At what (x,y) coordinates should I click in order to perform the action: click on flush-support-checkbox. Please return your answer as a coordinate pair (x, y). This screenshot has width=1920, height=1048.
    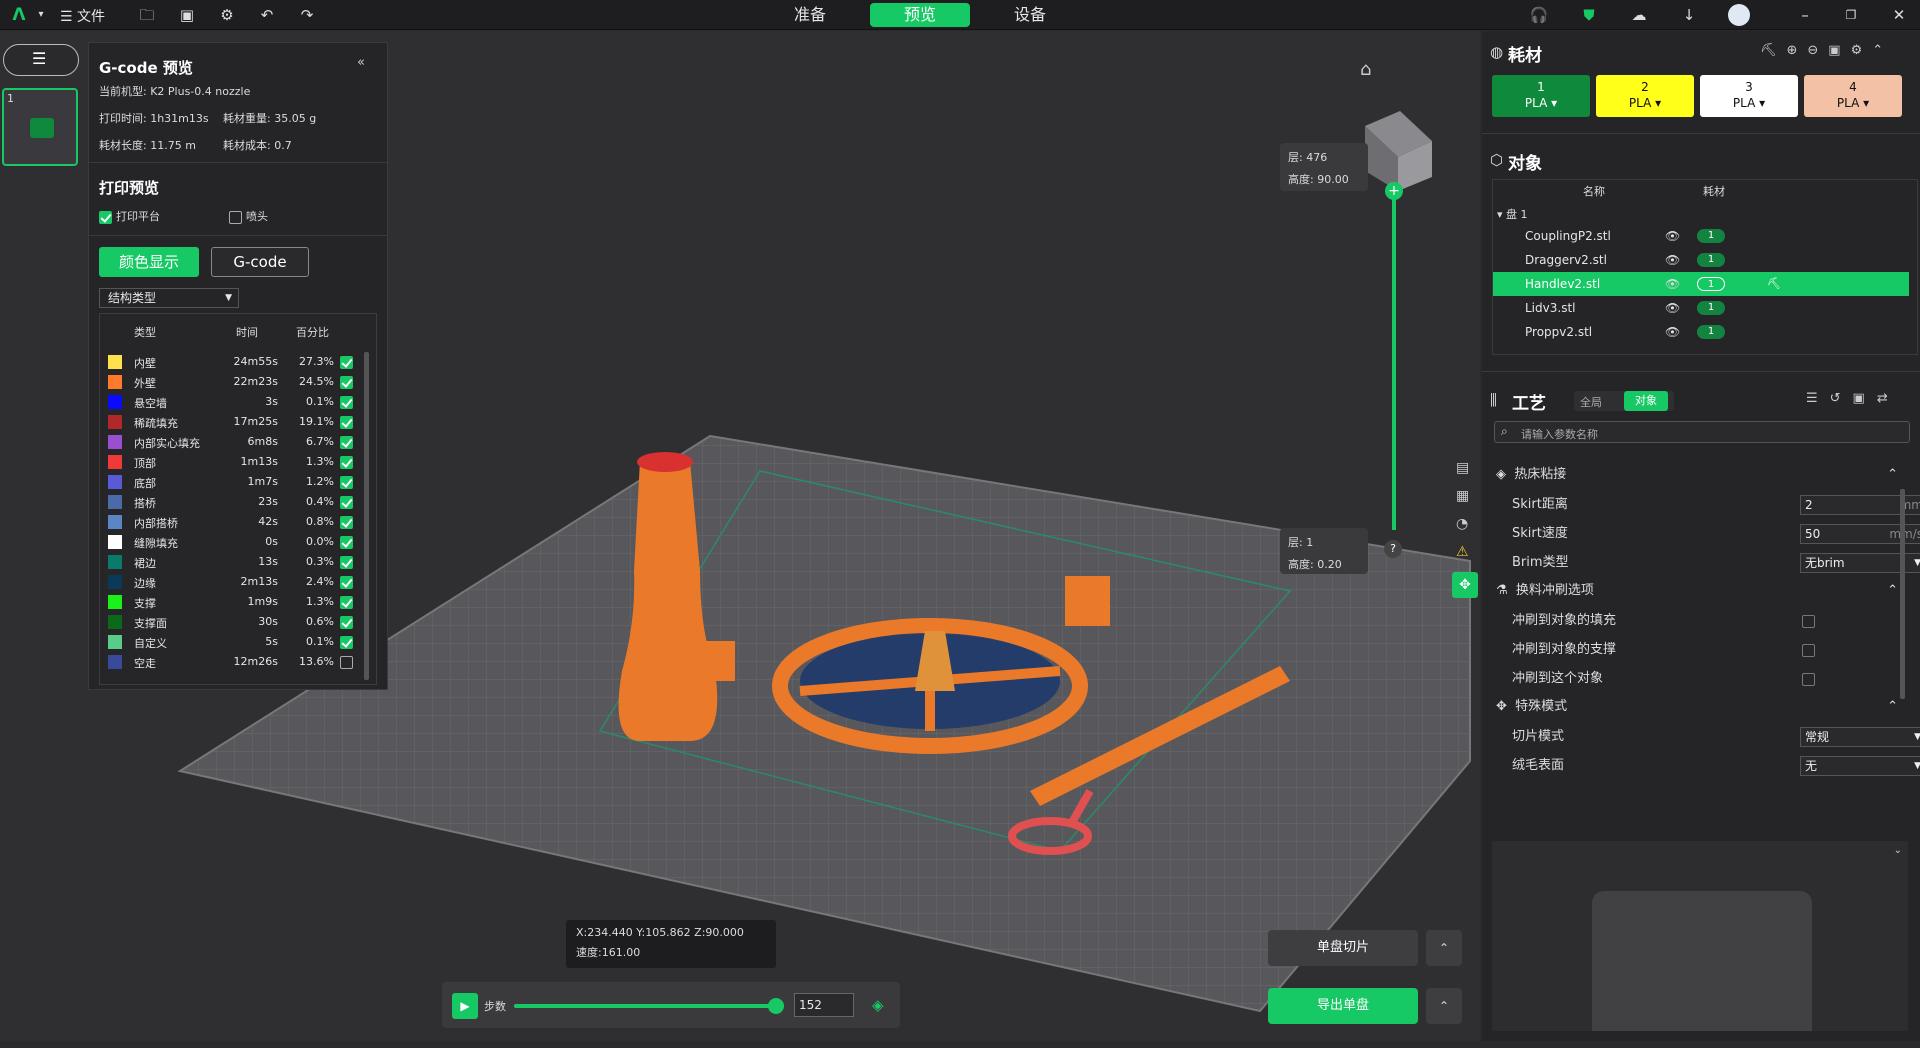
    Looking at the image, I should click on (1808, 650).